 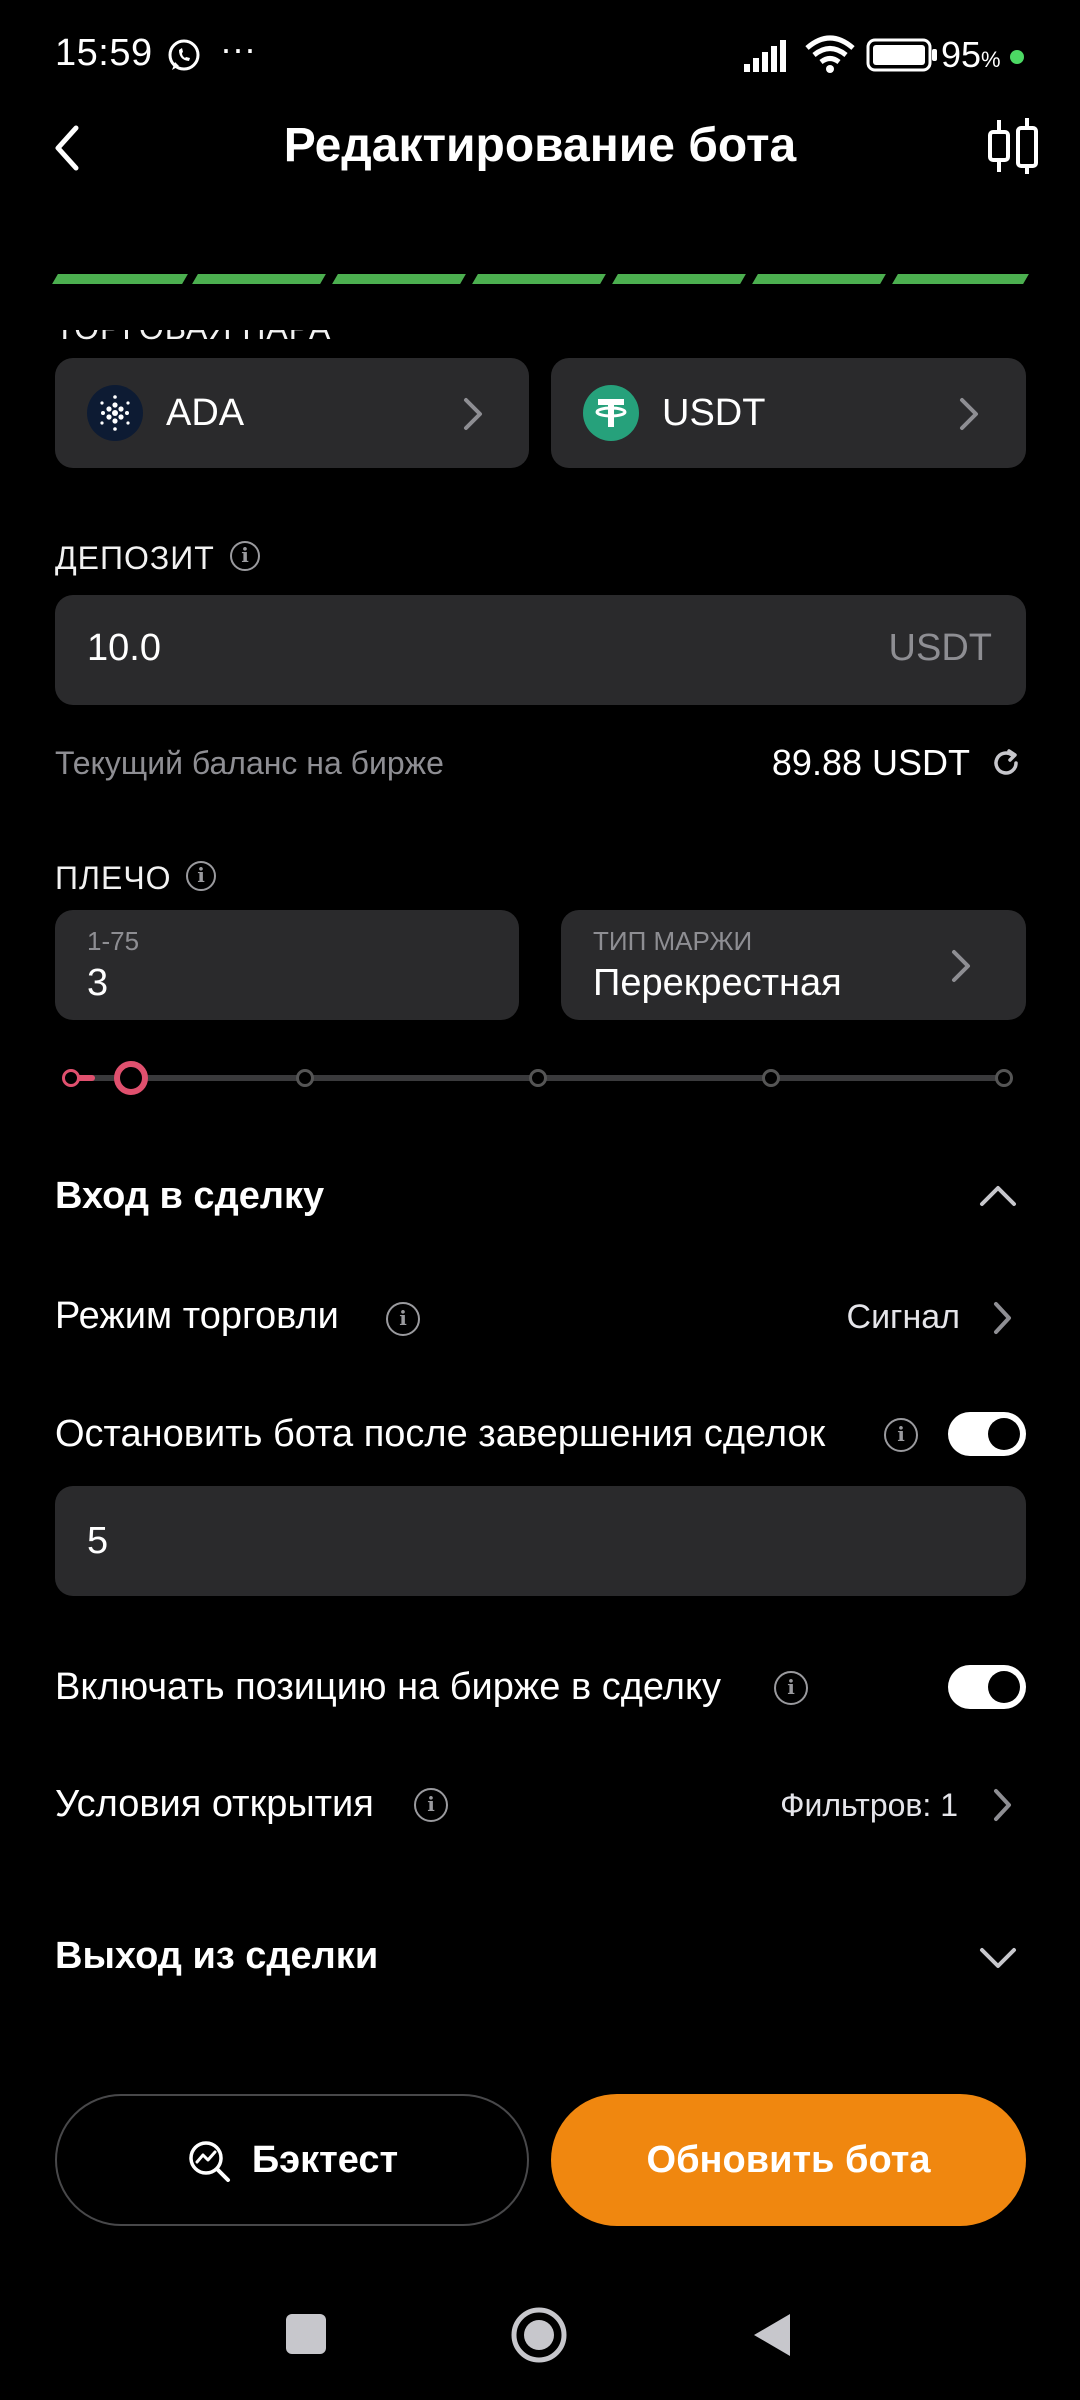 I want to click on steps-progress, so click(x=540, y=279).